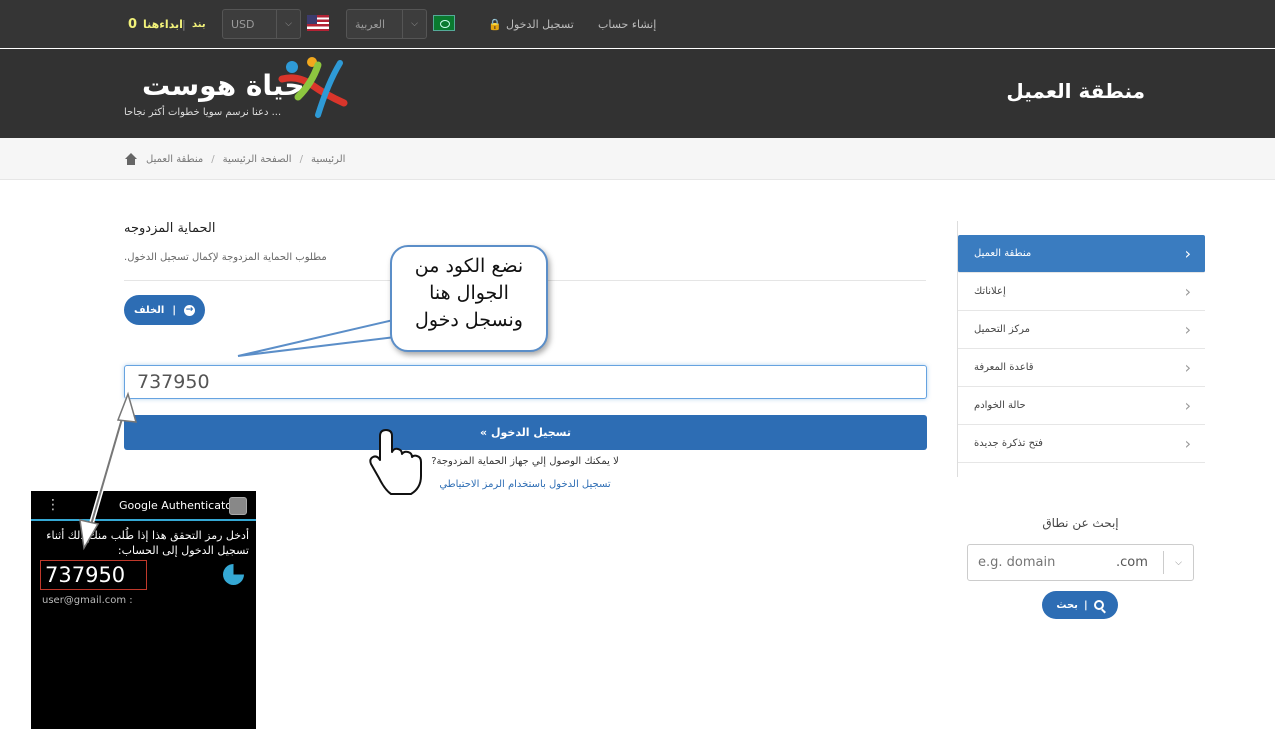  Describe the element at coordinates (87, 600) in the screenshot. I see `authenticator-account: user@gmail.com :` at that location.